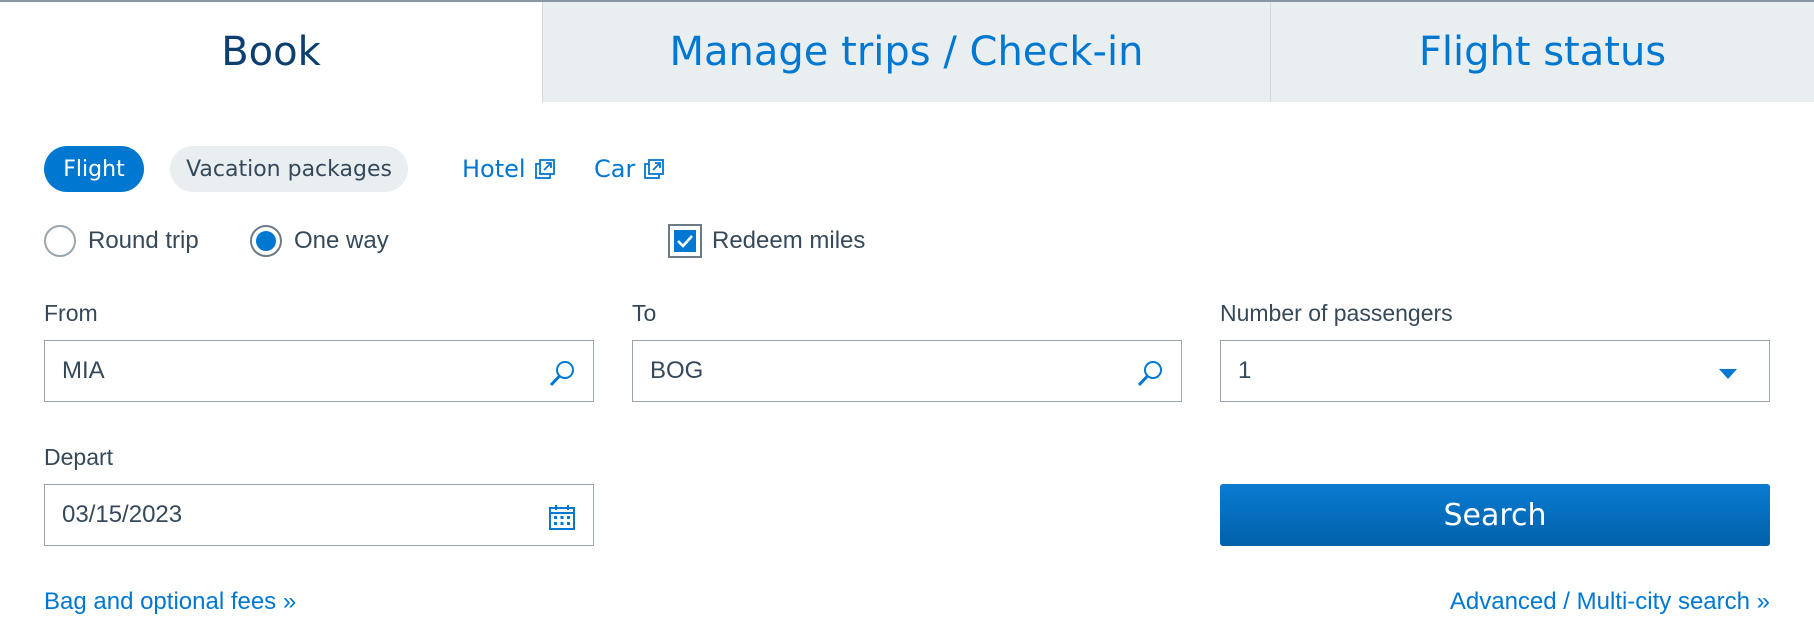 This screenshot has width=1814, height=624. What do you see at coordinates (79, 457) in the screenshot?
I see `depart-label: Depart` at bounding box center [79, 457].